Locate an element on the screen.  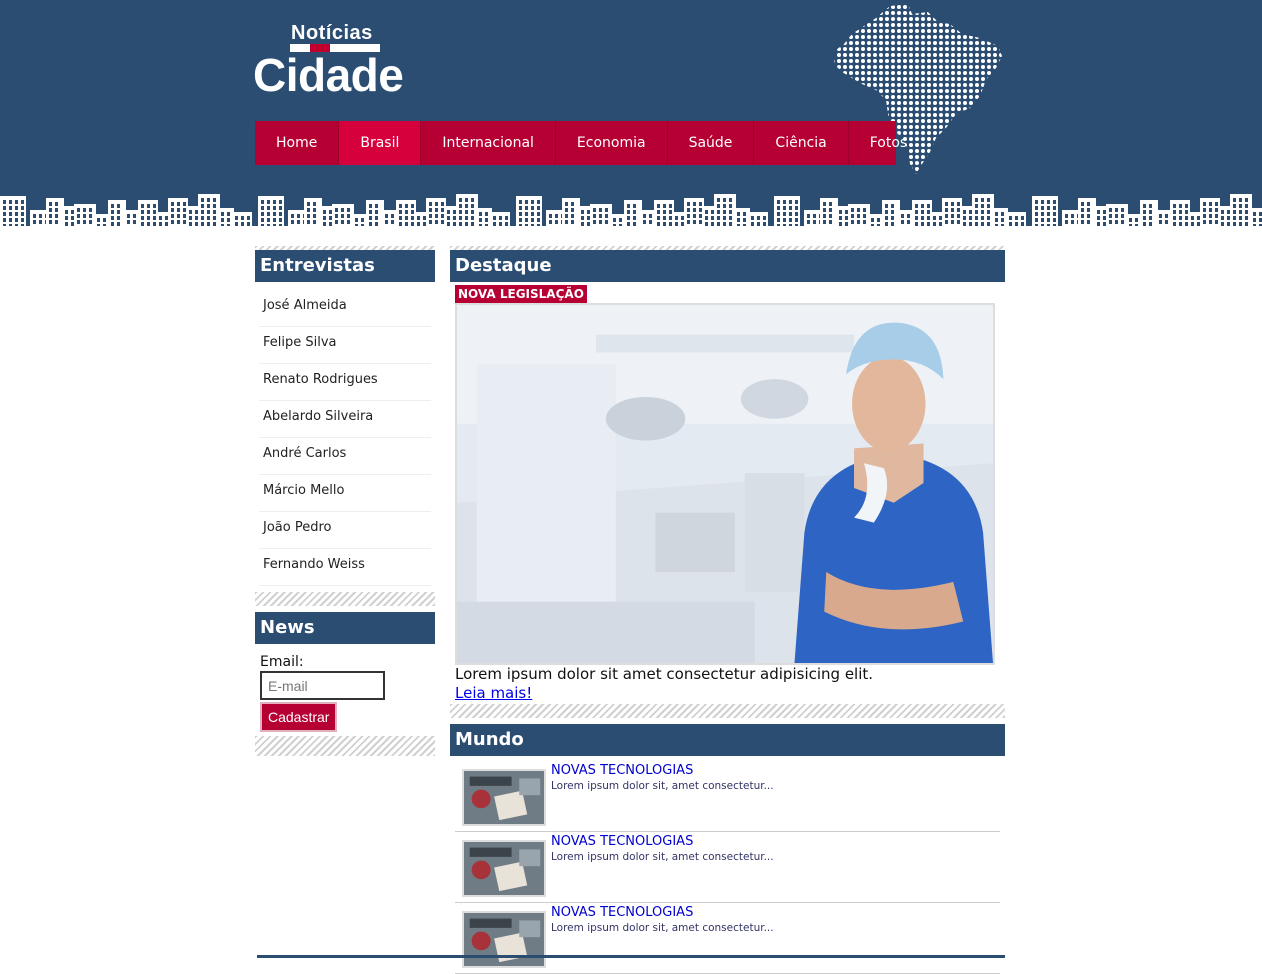
news-heading: News is located at coordinates (345, 628).